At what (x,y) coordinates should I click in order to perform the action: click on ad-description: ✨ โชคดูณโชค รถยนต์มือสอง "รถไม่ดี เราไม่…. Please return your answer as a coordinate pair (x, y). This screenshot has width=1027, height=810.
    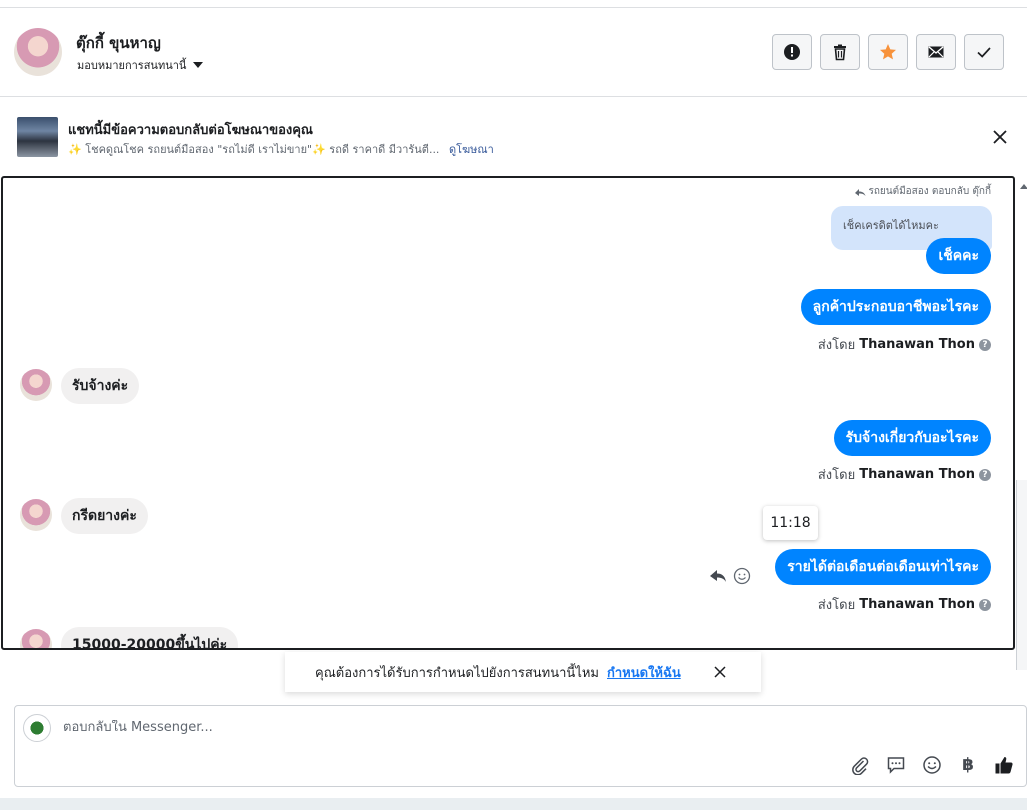
    Looking at the image, I should click on (254, 149).